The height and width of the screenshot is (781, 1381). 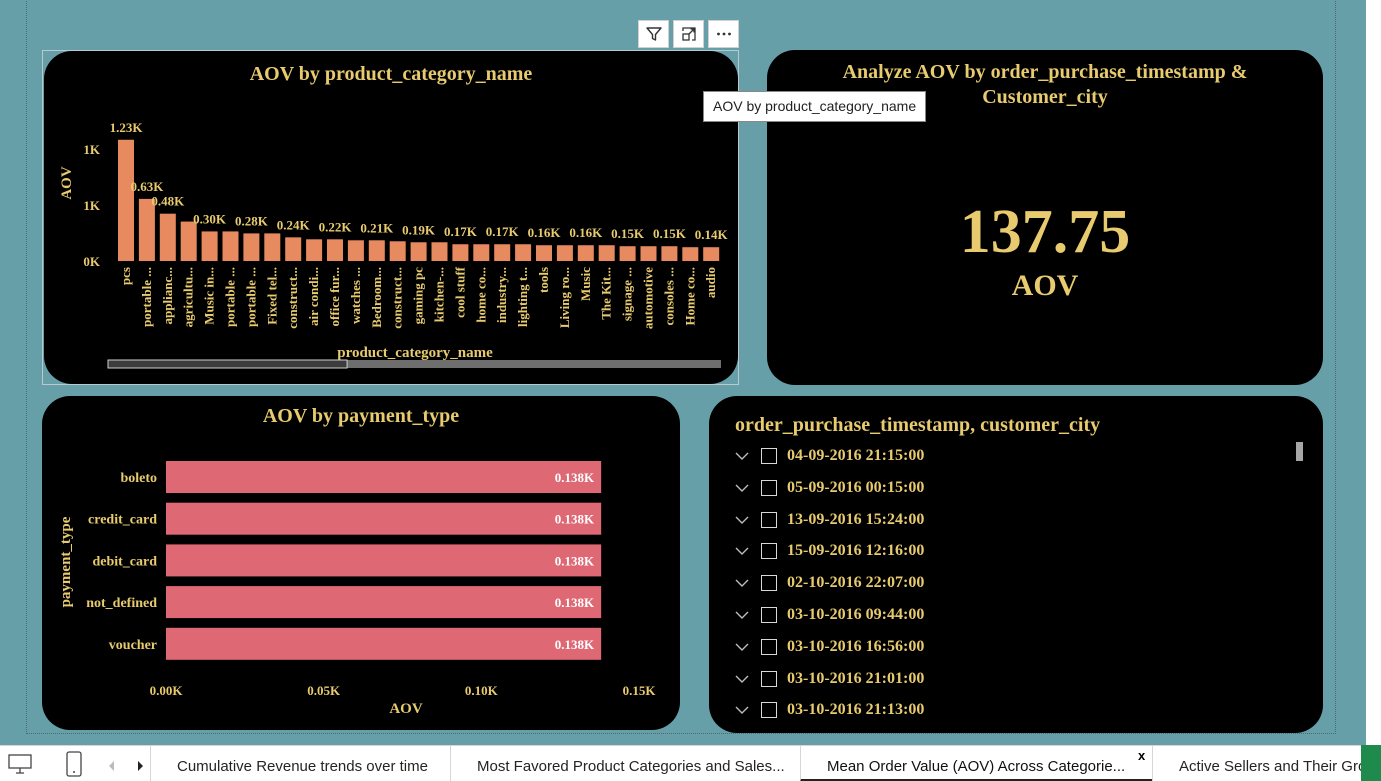 I want to click on slicer-item: 03-10-2016 09:44:00, so click(x=829, y=615).